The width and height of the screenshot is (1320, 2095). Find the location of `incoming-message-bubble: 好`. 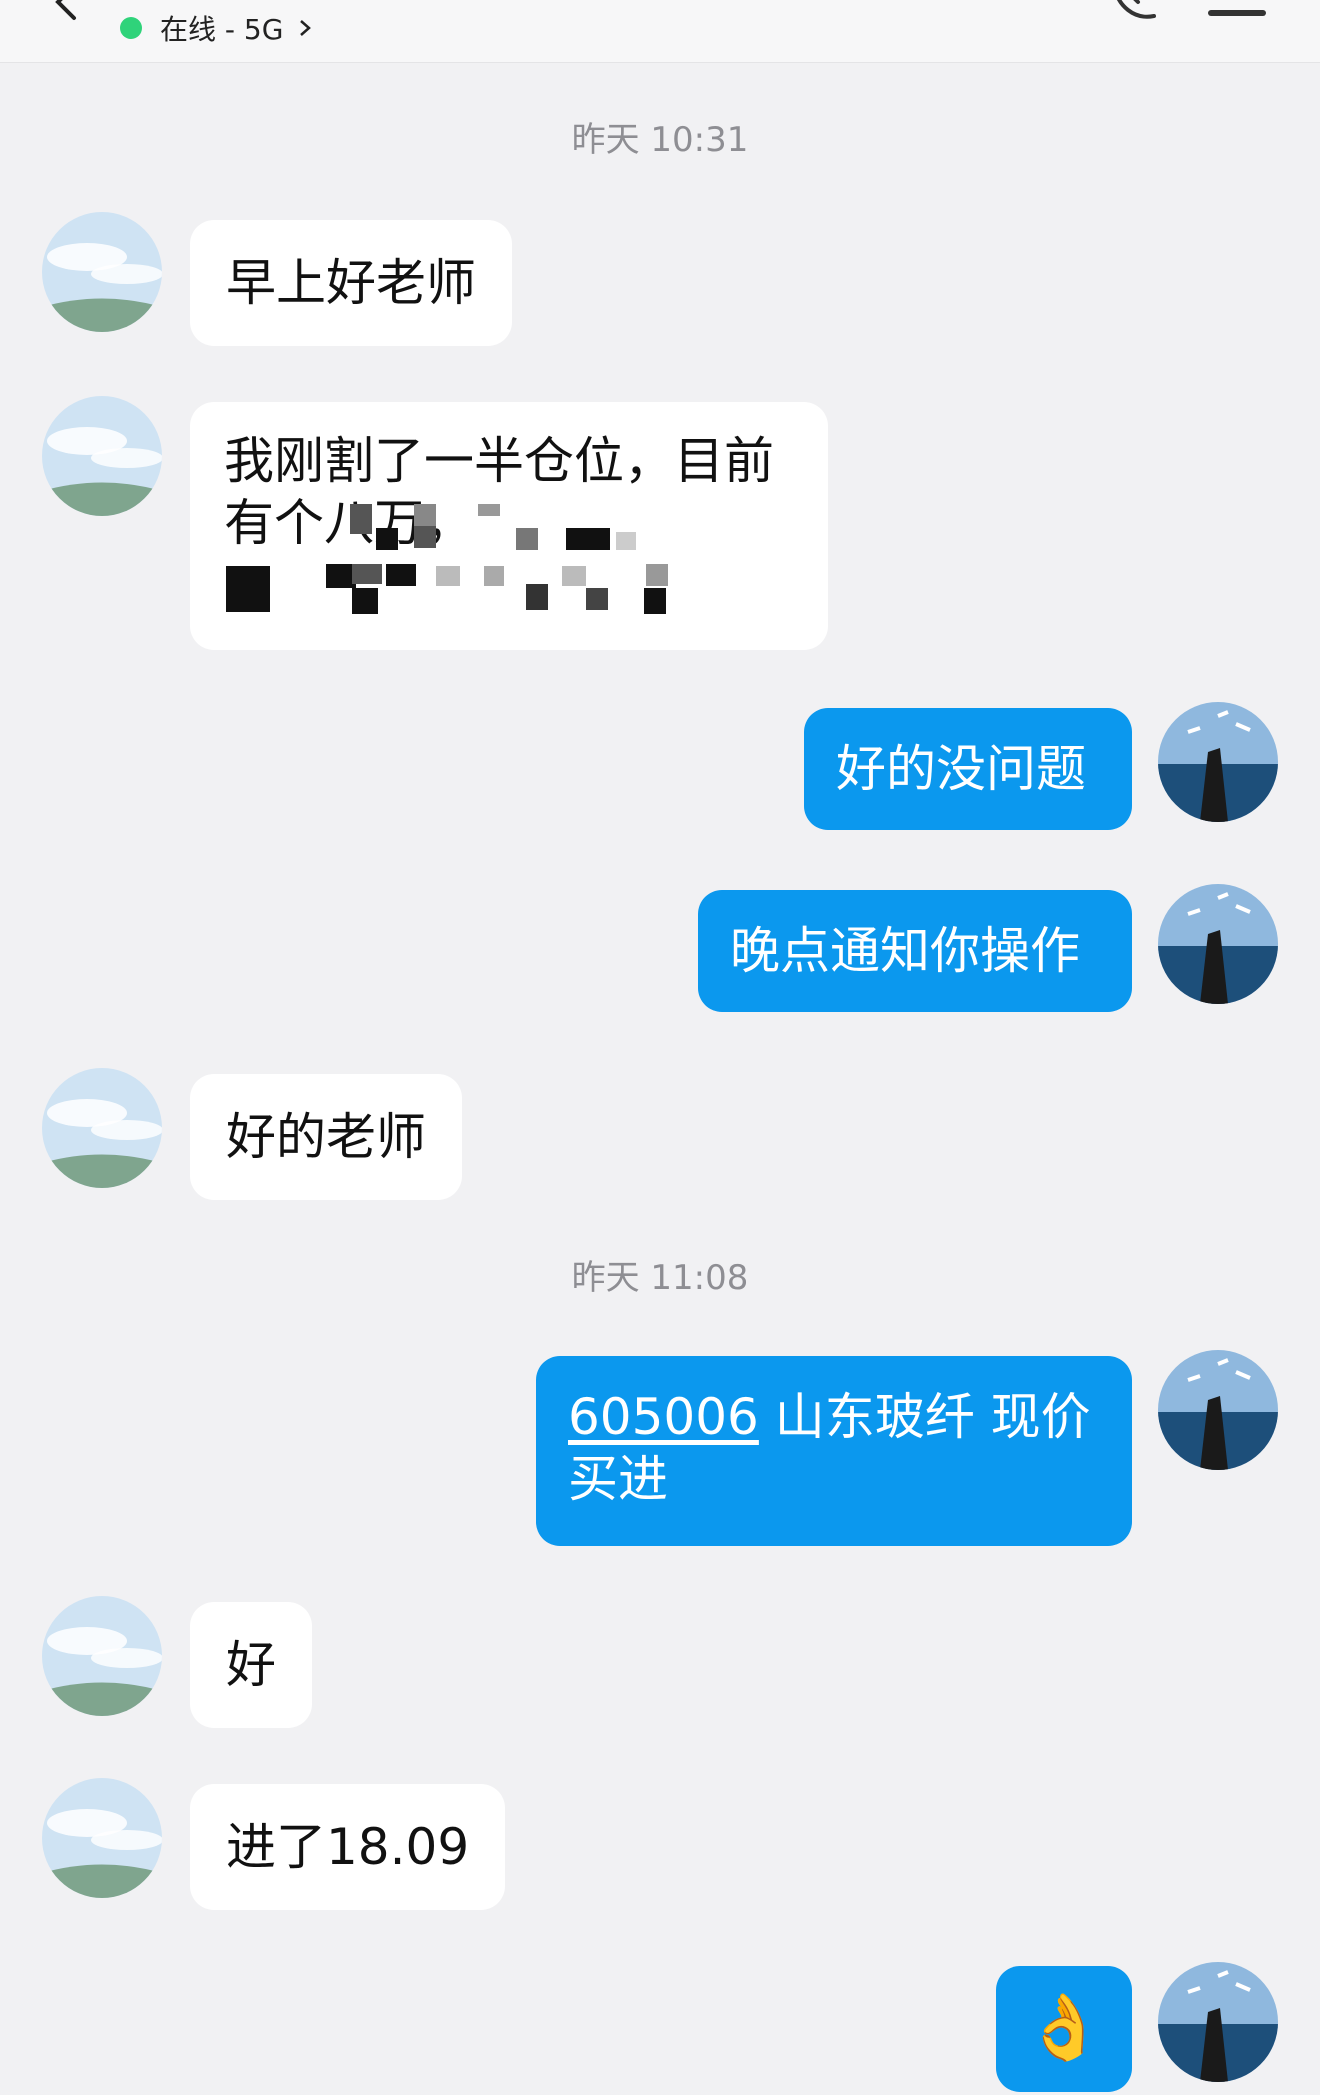

incoming-message-bubble: 好 is located at coordinates (251, 1665).